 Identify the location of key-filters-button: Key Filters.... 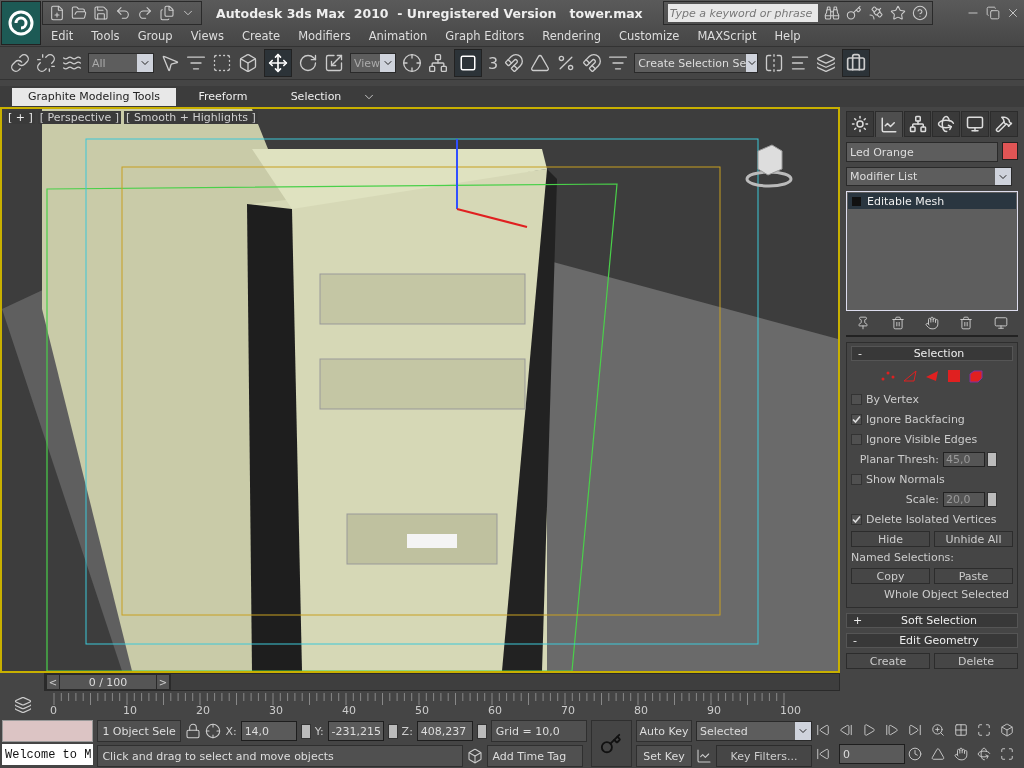
(764, 756).